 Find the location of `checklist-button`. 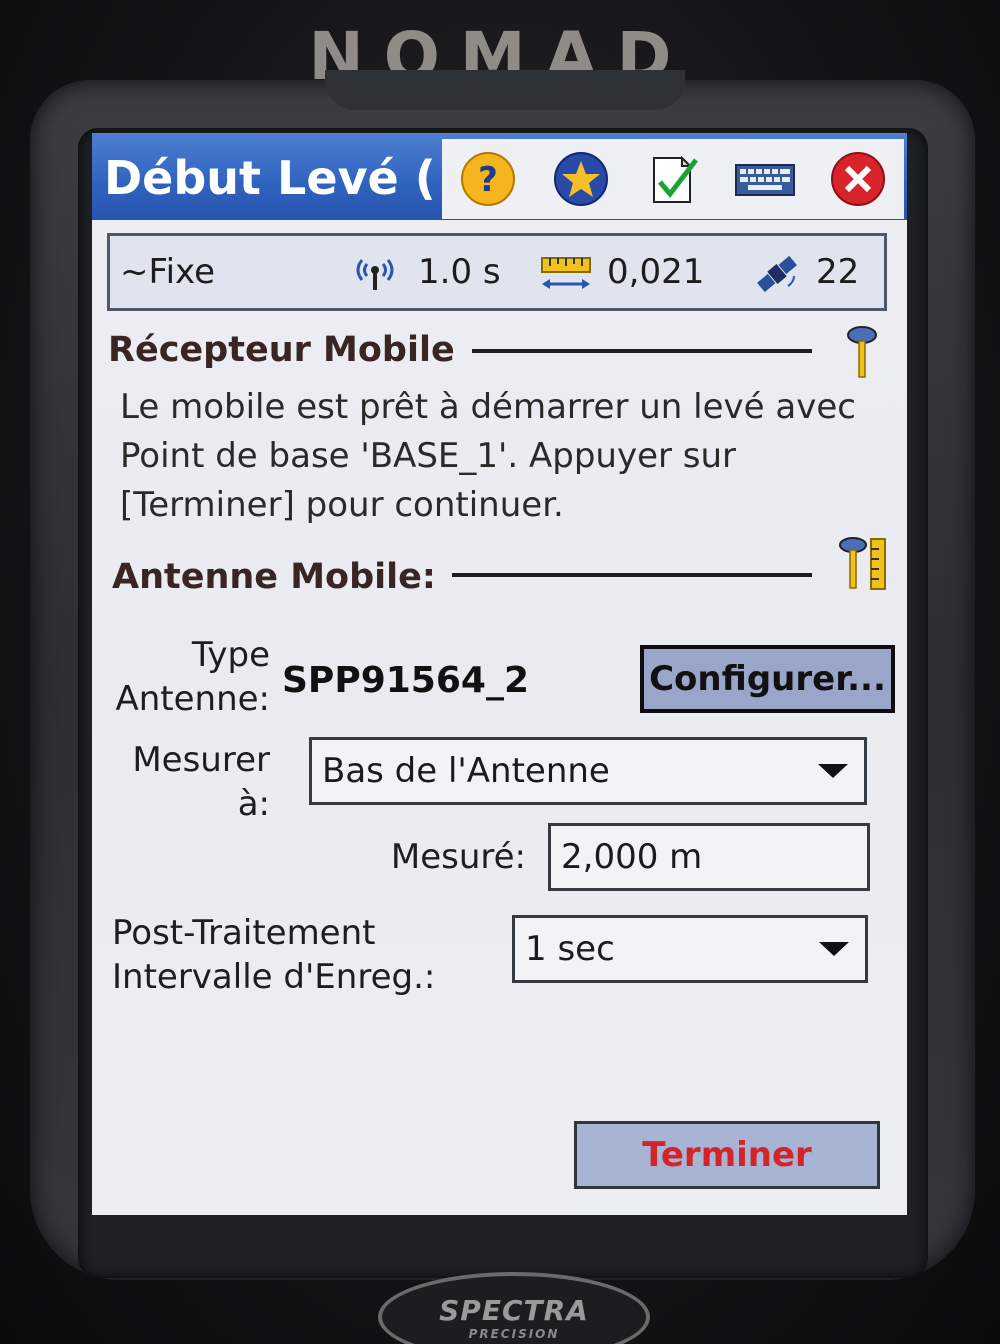

checklist-button is located at coordinates (673, 179).